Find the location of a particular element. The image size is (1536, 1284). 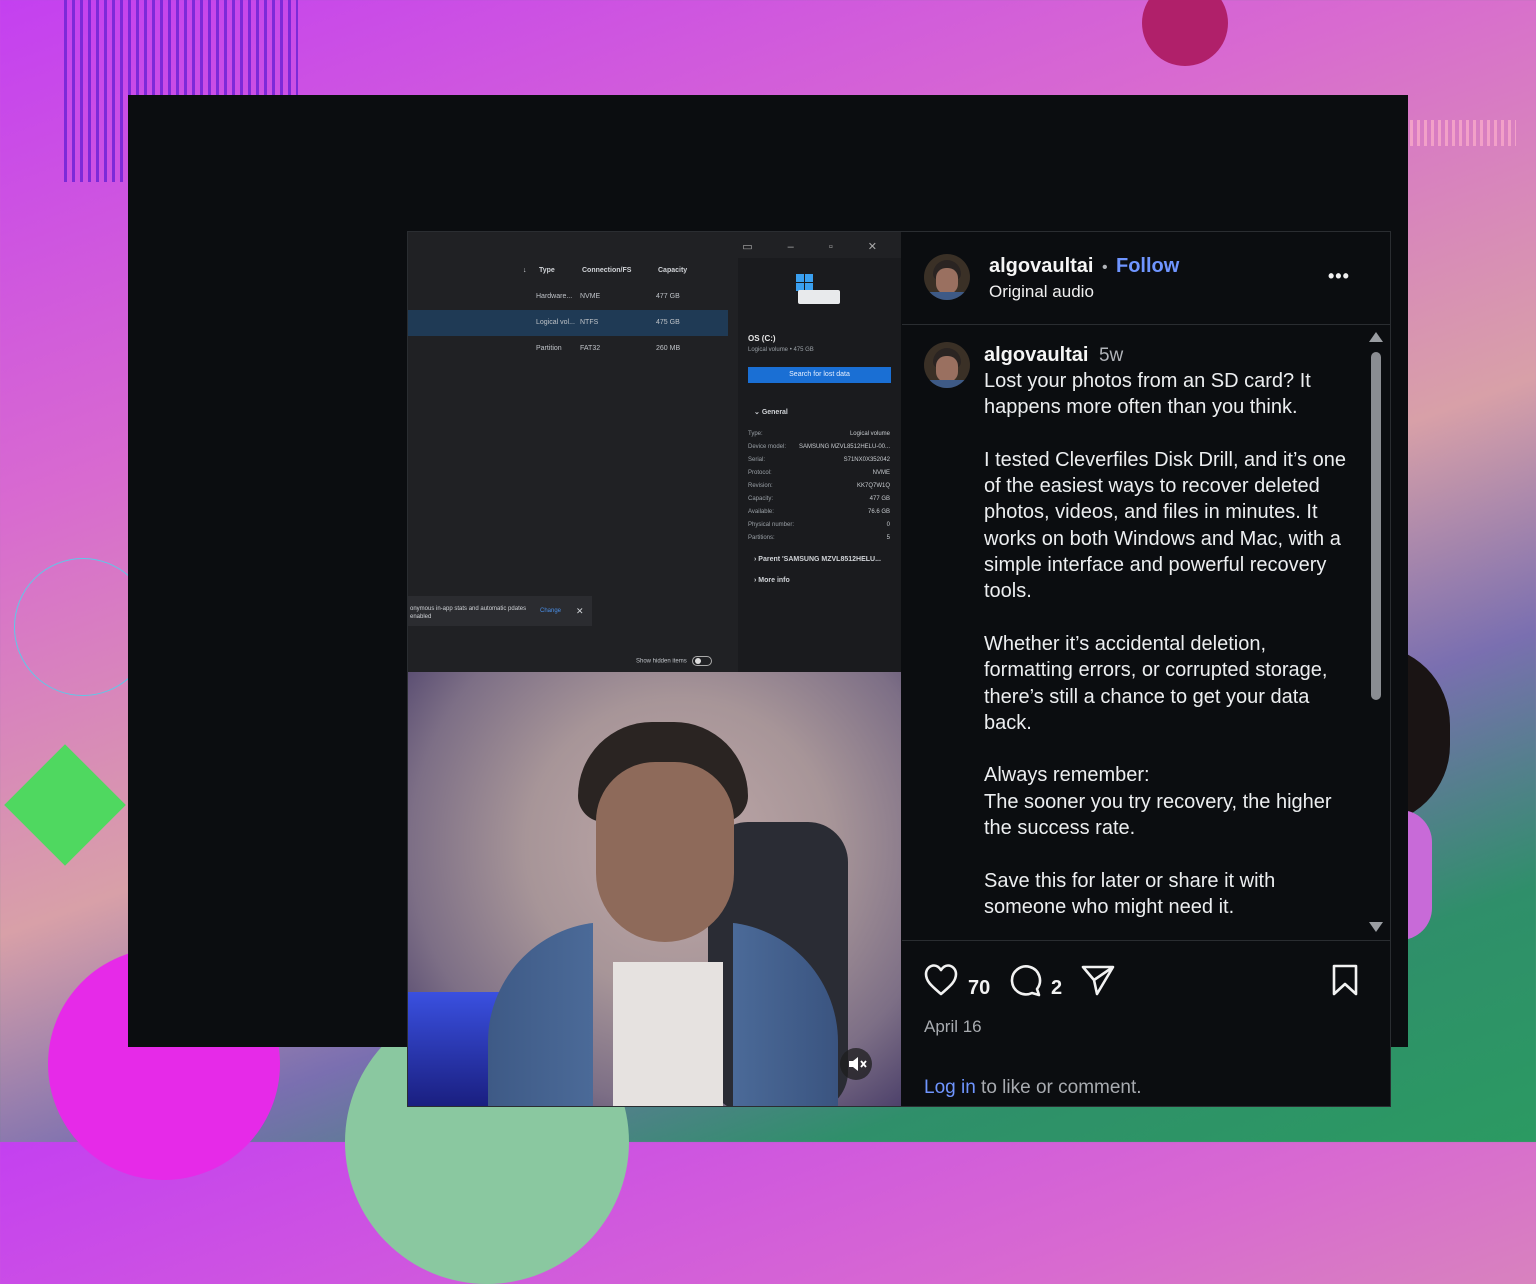

scroll-up-icon is located at coordinates (1376, 337).